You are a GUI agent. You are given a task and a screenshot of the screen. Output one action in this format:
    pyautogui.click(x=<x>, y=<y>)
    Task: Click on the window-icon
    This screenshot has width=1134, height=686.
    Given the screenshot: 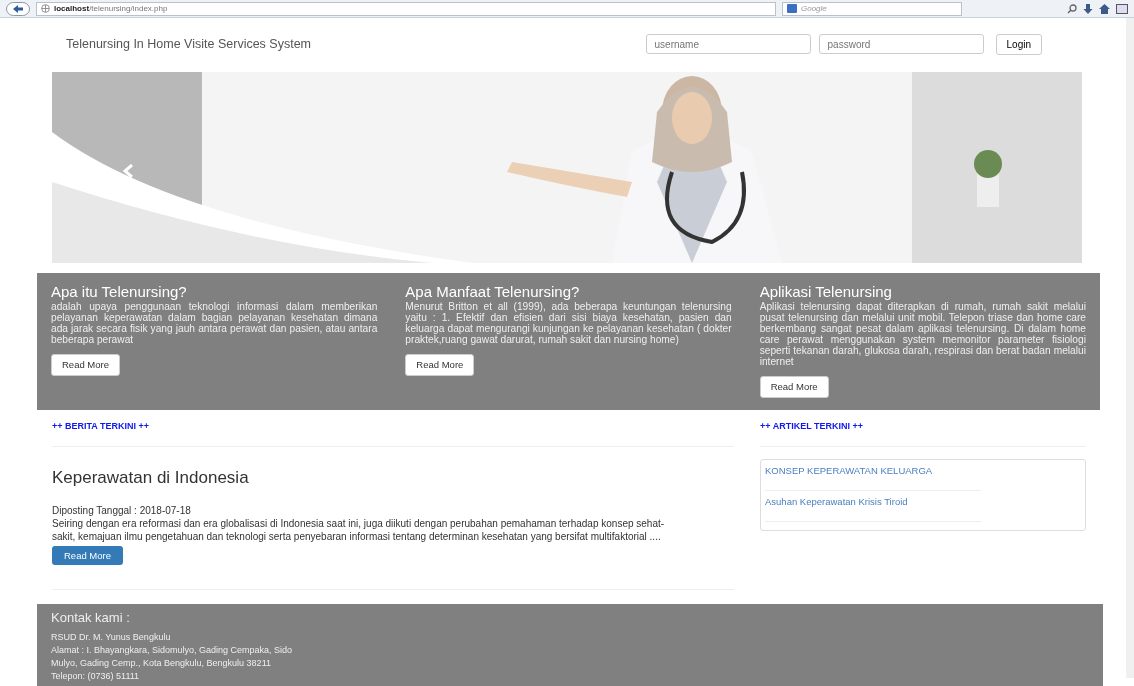 What is the action you would take?
    pyautogui.click(x=1122, y=8)
    